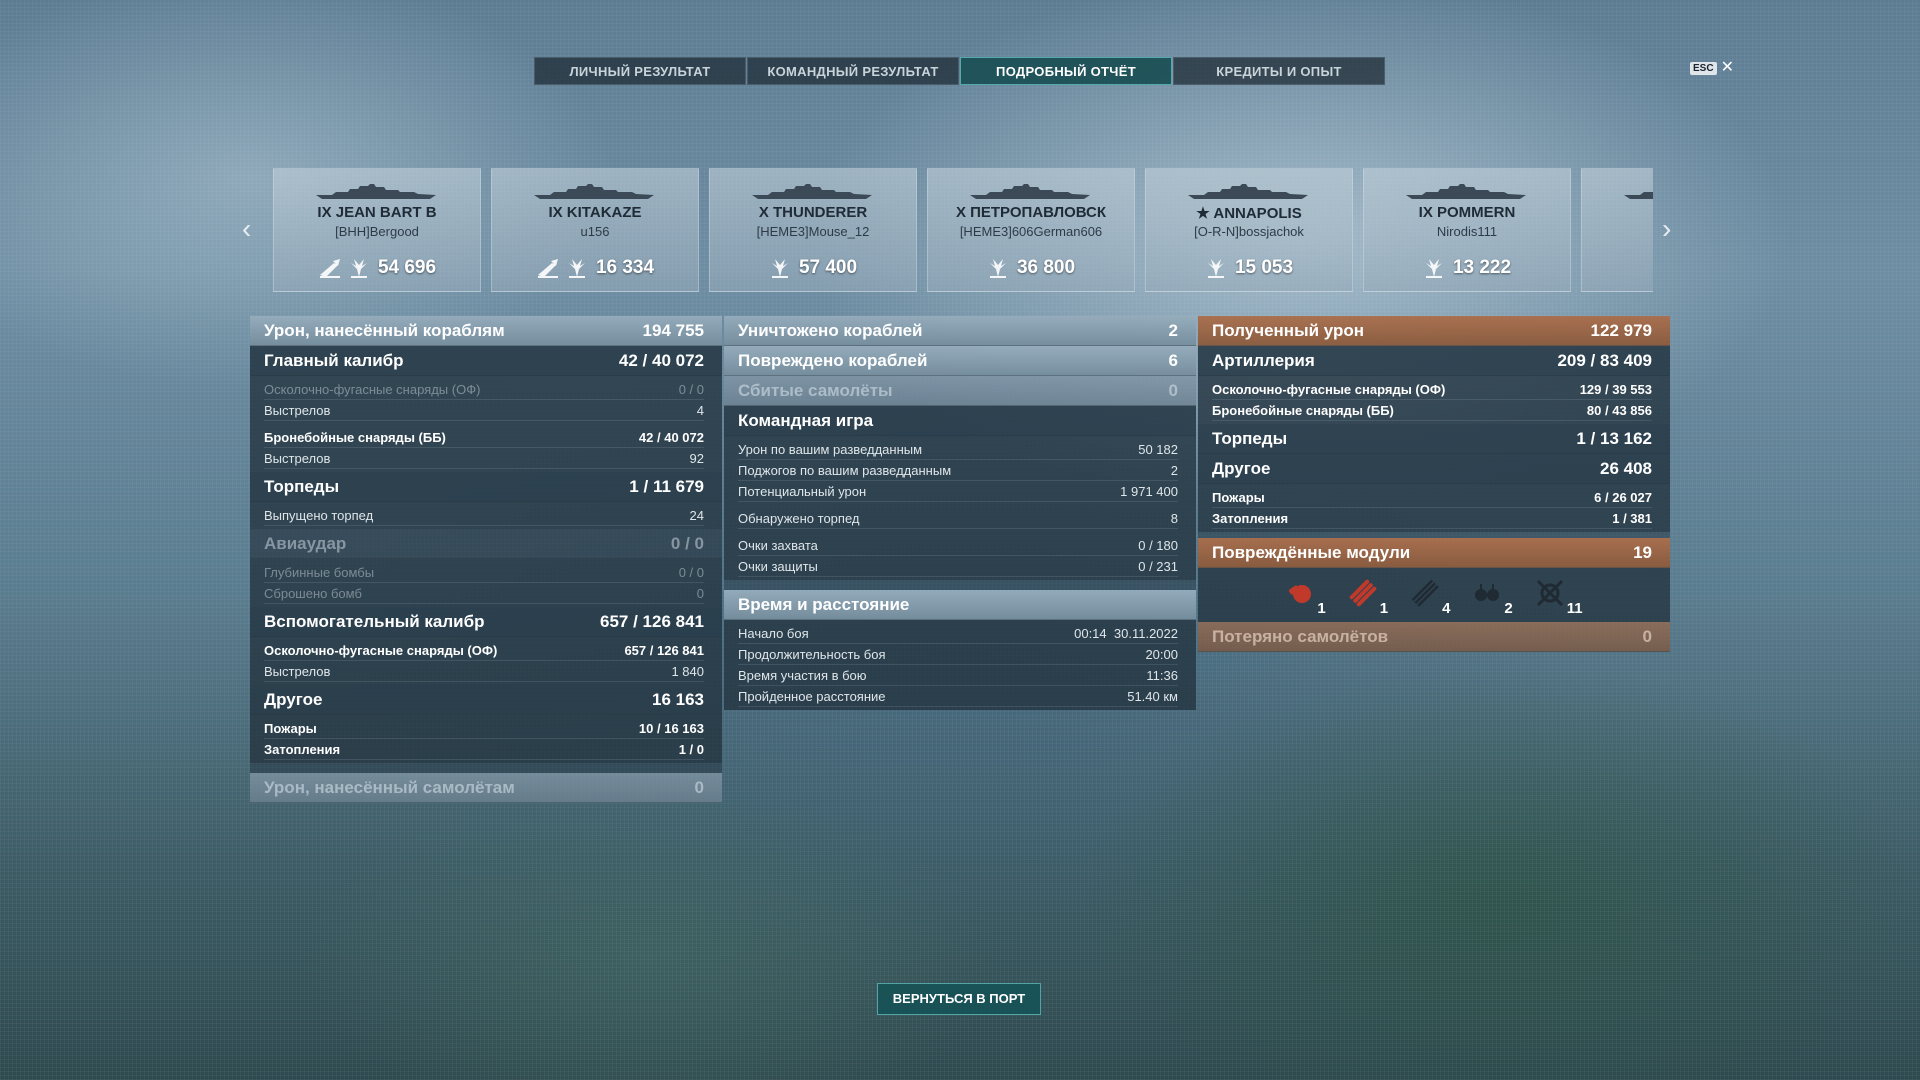 The height and width of the screenshot is (1080, 1920). What do you see at coordinates (486, 361) in the screenshot?
I see `main-caliber-header: Главный калибр 42 / 40 072` at bounding box center [486, 361].